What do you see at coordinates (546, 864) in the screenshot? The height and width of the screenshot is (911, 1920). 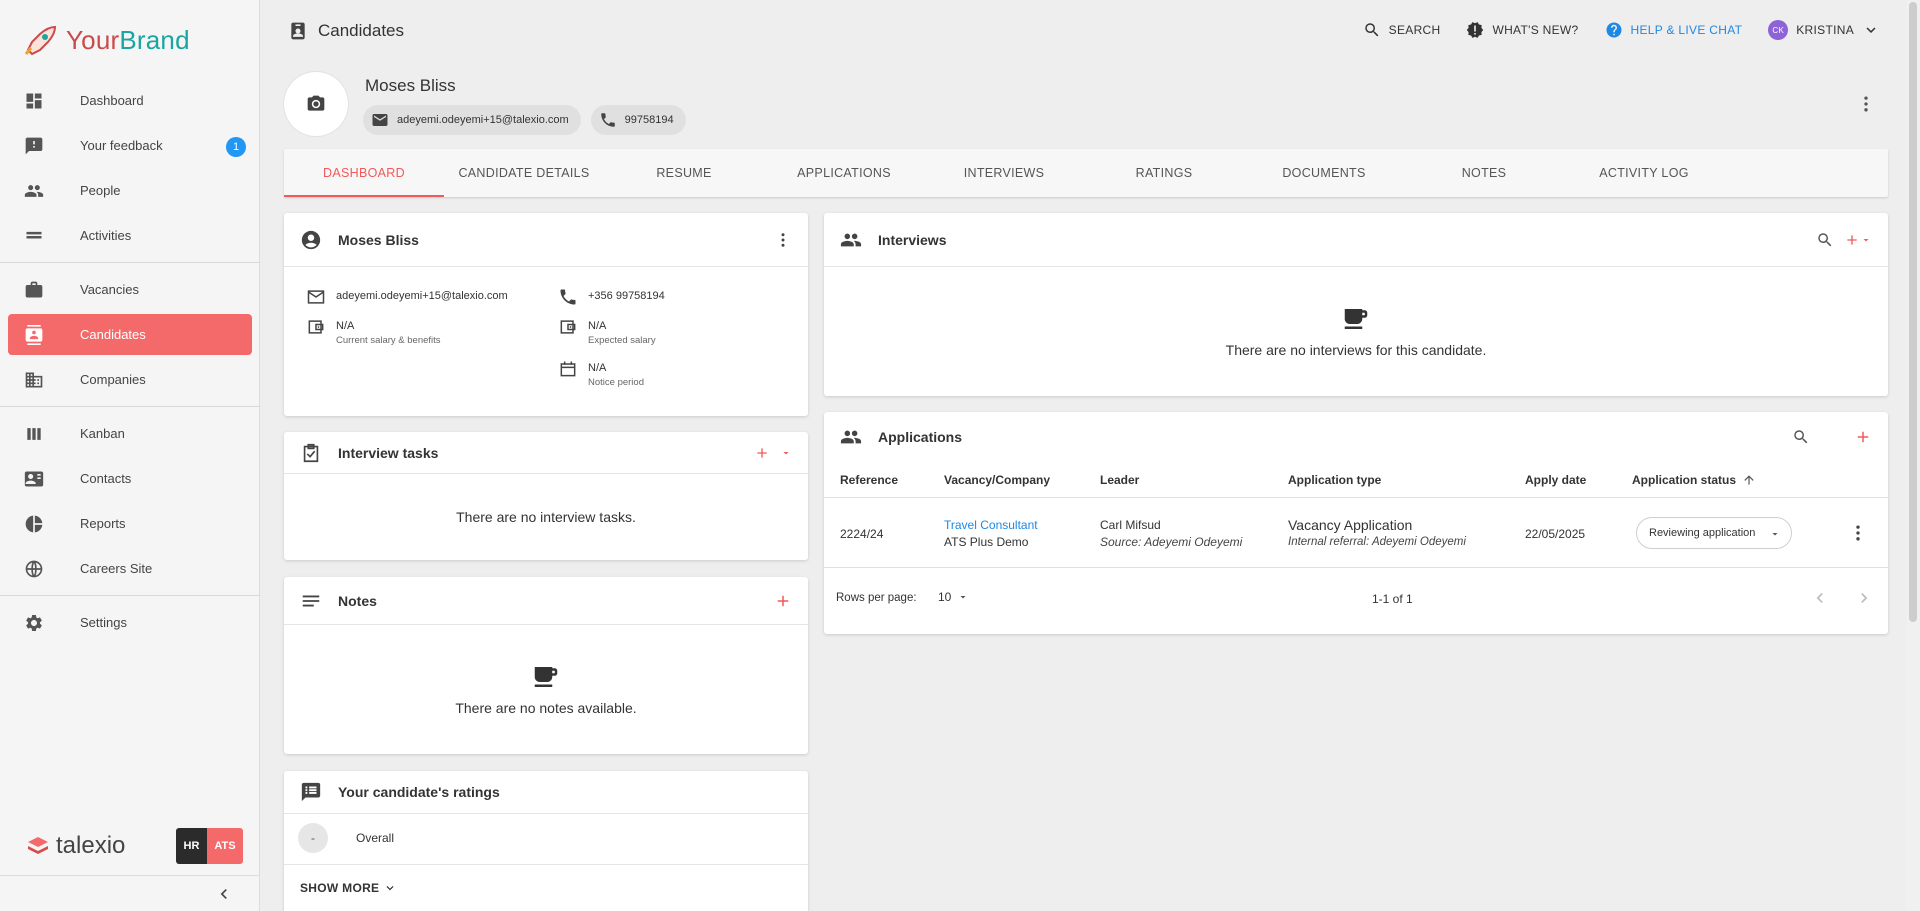 I see `divider` at bounding box center [546, 864].